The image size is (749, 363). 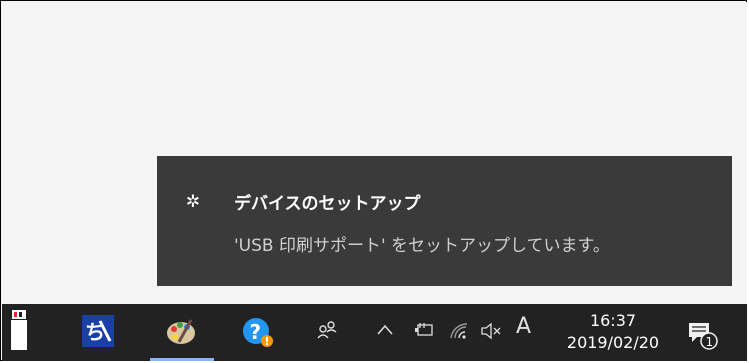 I want to click on ime-mode-indicator: A, so click(x=523, y=327).